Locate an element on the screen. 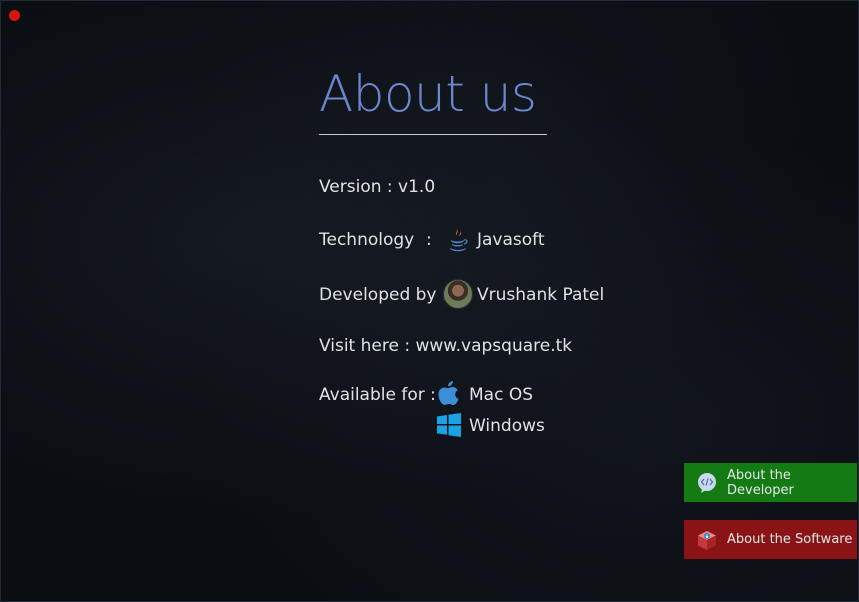  platform-macos: Mac OS is located at coordinates (501, 395).